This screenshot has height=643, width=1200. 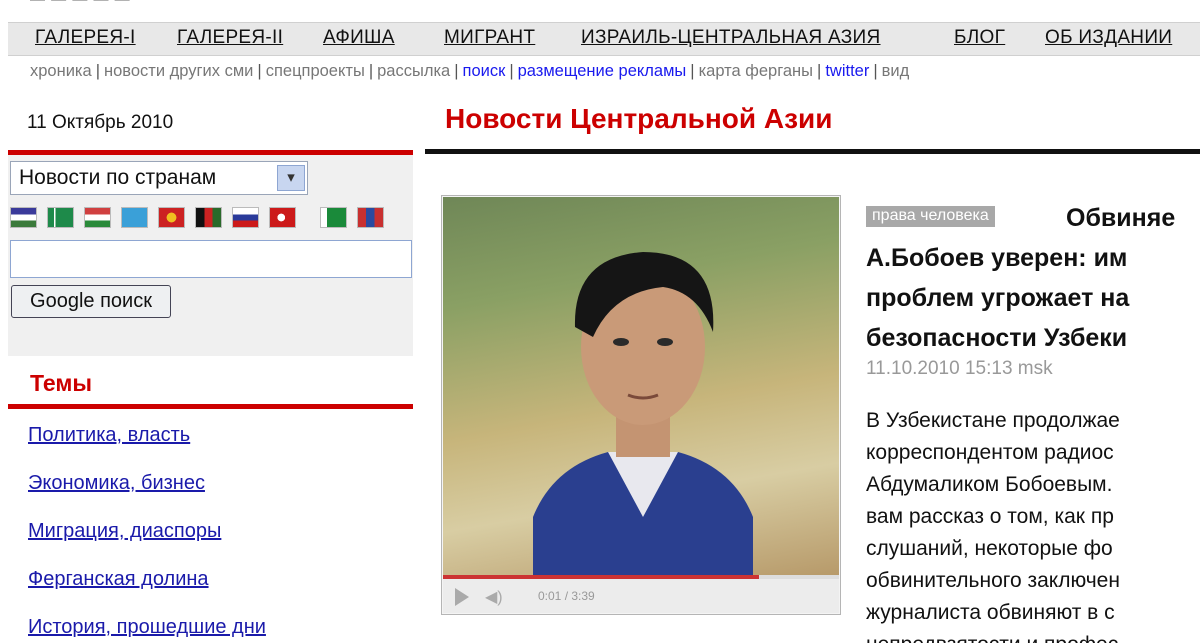 What do you see at coordinates (61, 71) in the screenshot?
I see `subnav-chronicle: хроника` at bounding box center [61, 71].